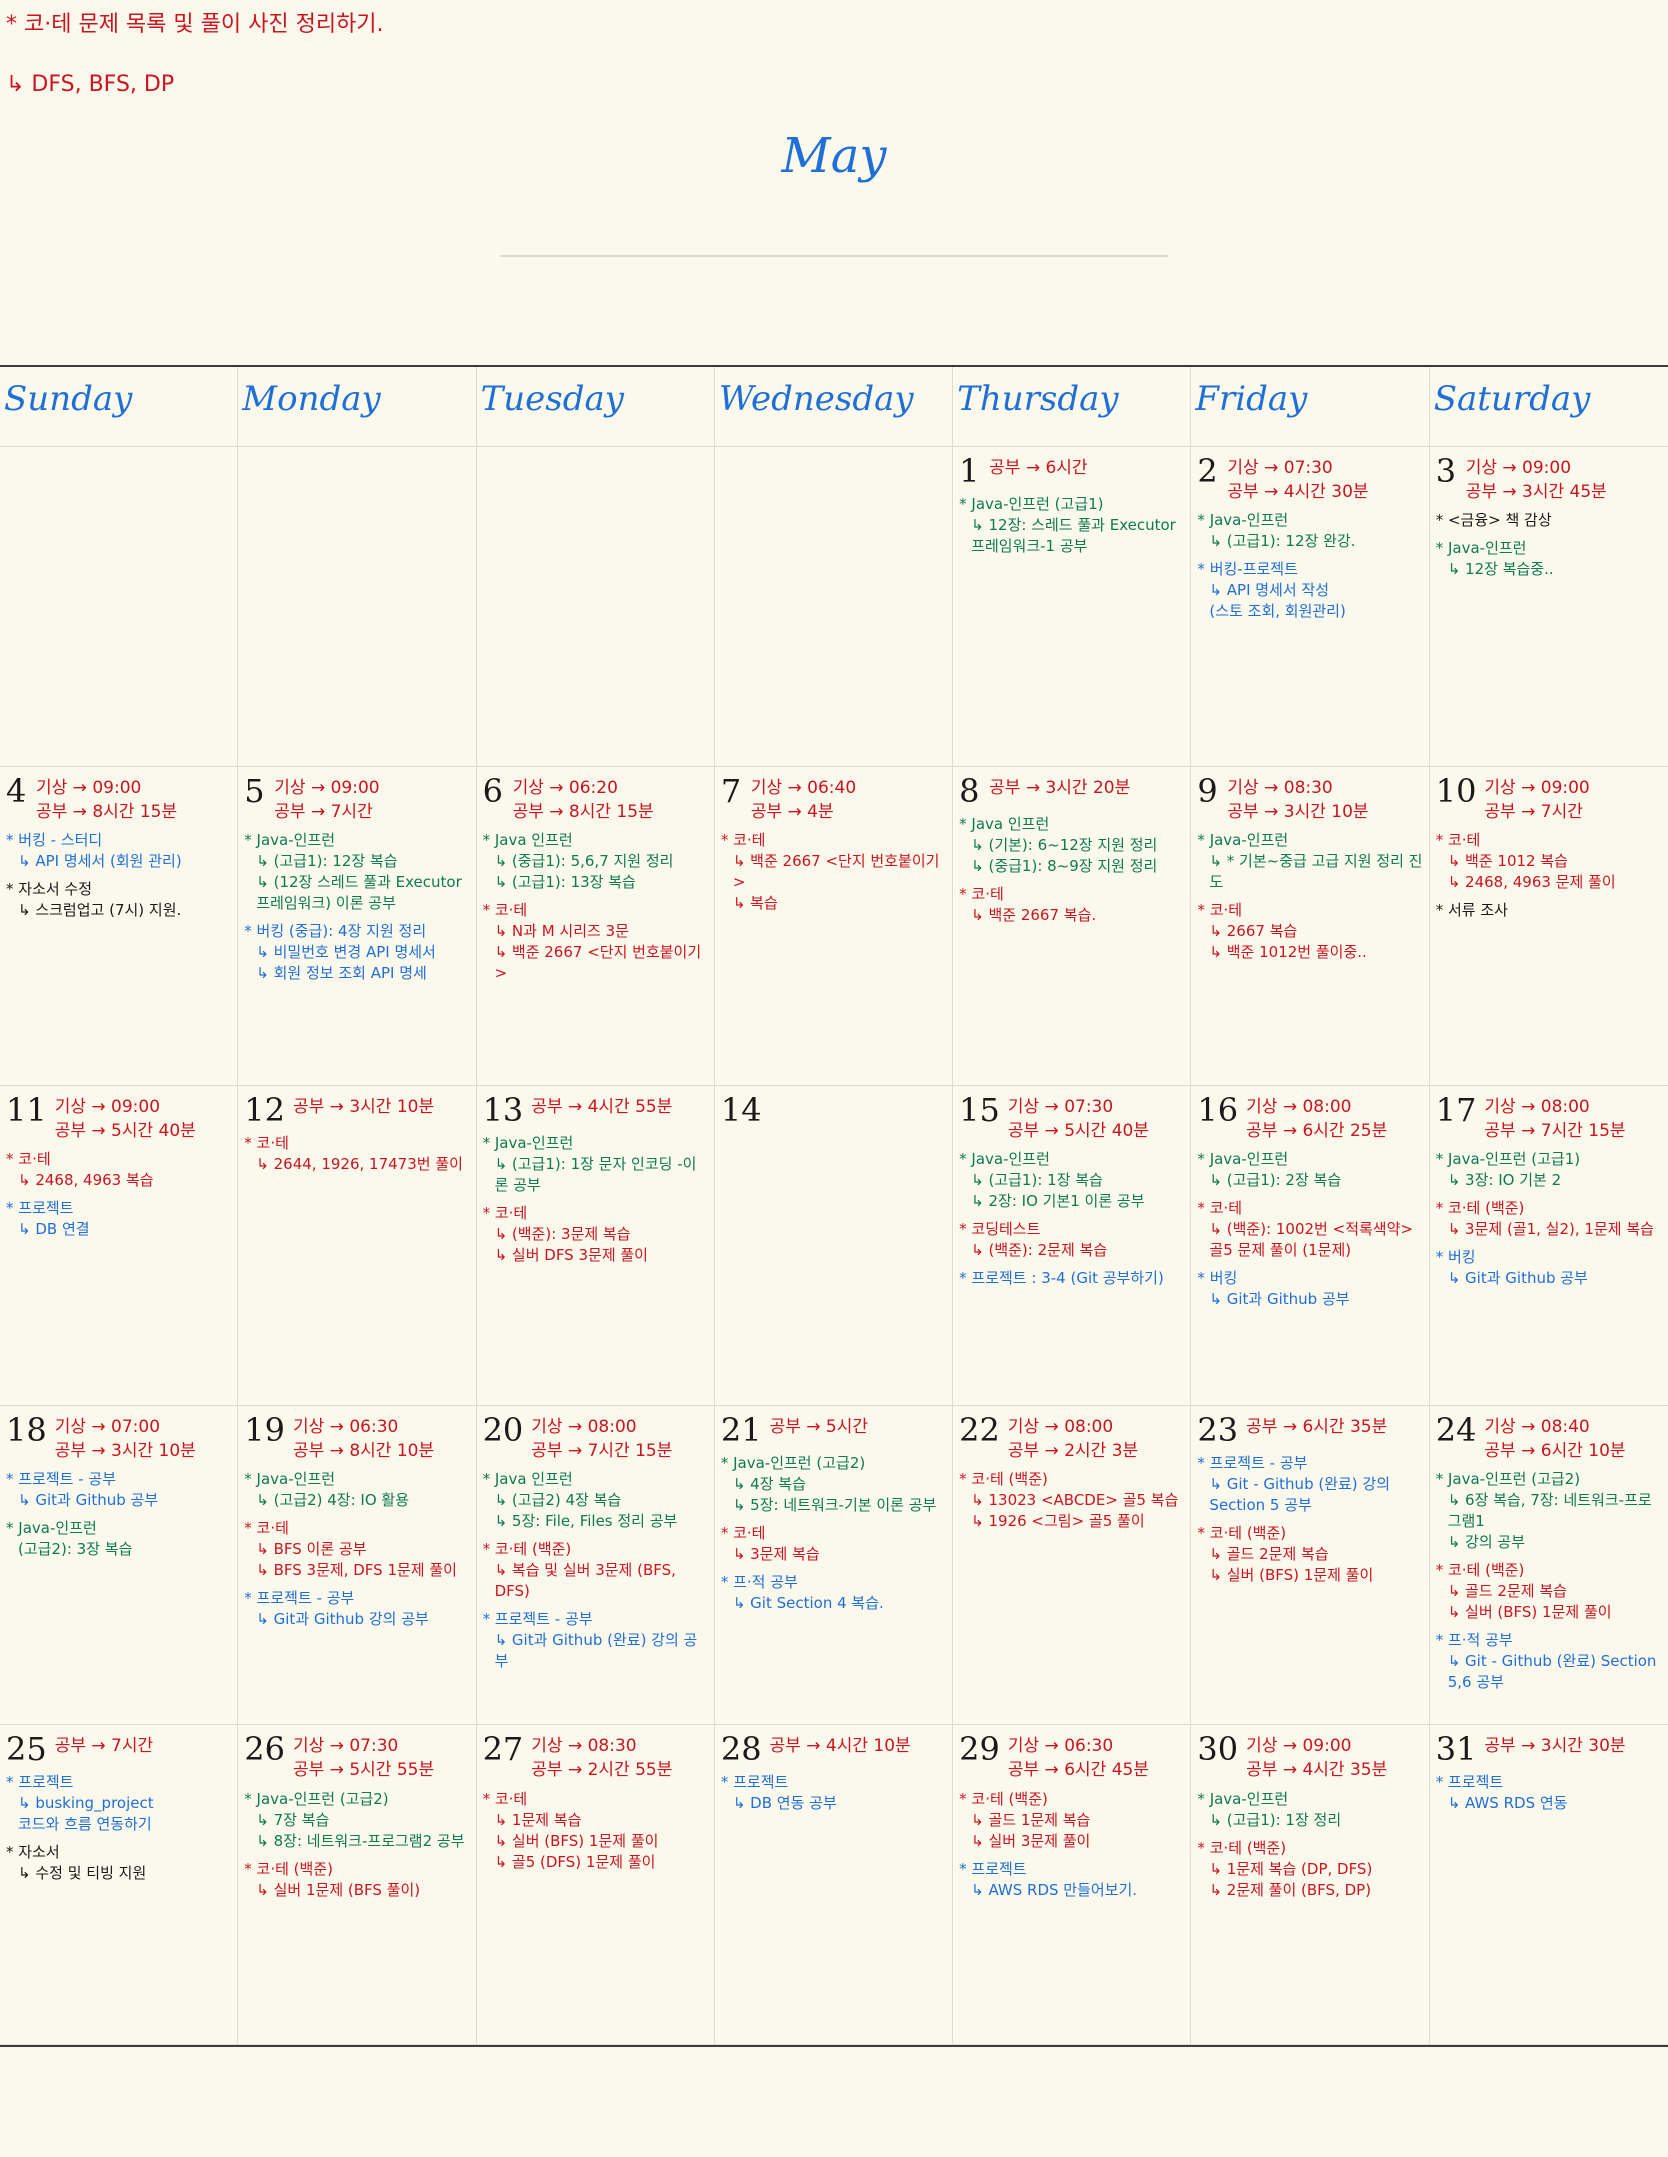  What do you see at coordinates (356, 1110) in the screenshot?
I see `day-header: 12 공부 → 3시간 10분` at bounding box center [356, 1110].